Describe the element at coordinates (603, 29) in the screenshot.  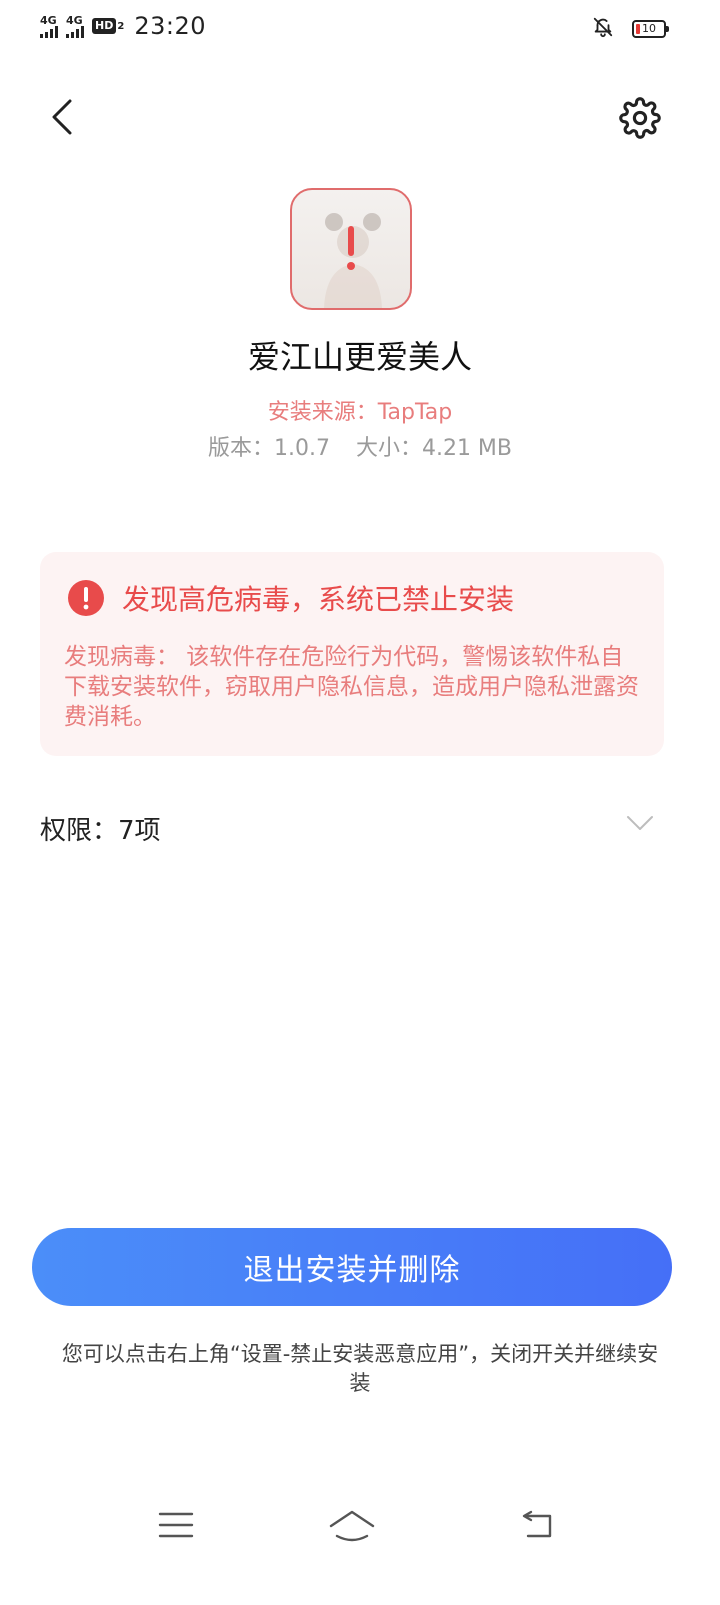
I see `bell-off-icon` at that location.